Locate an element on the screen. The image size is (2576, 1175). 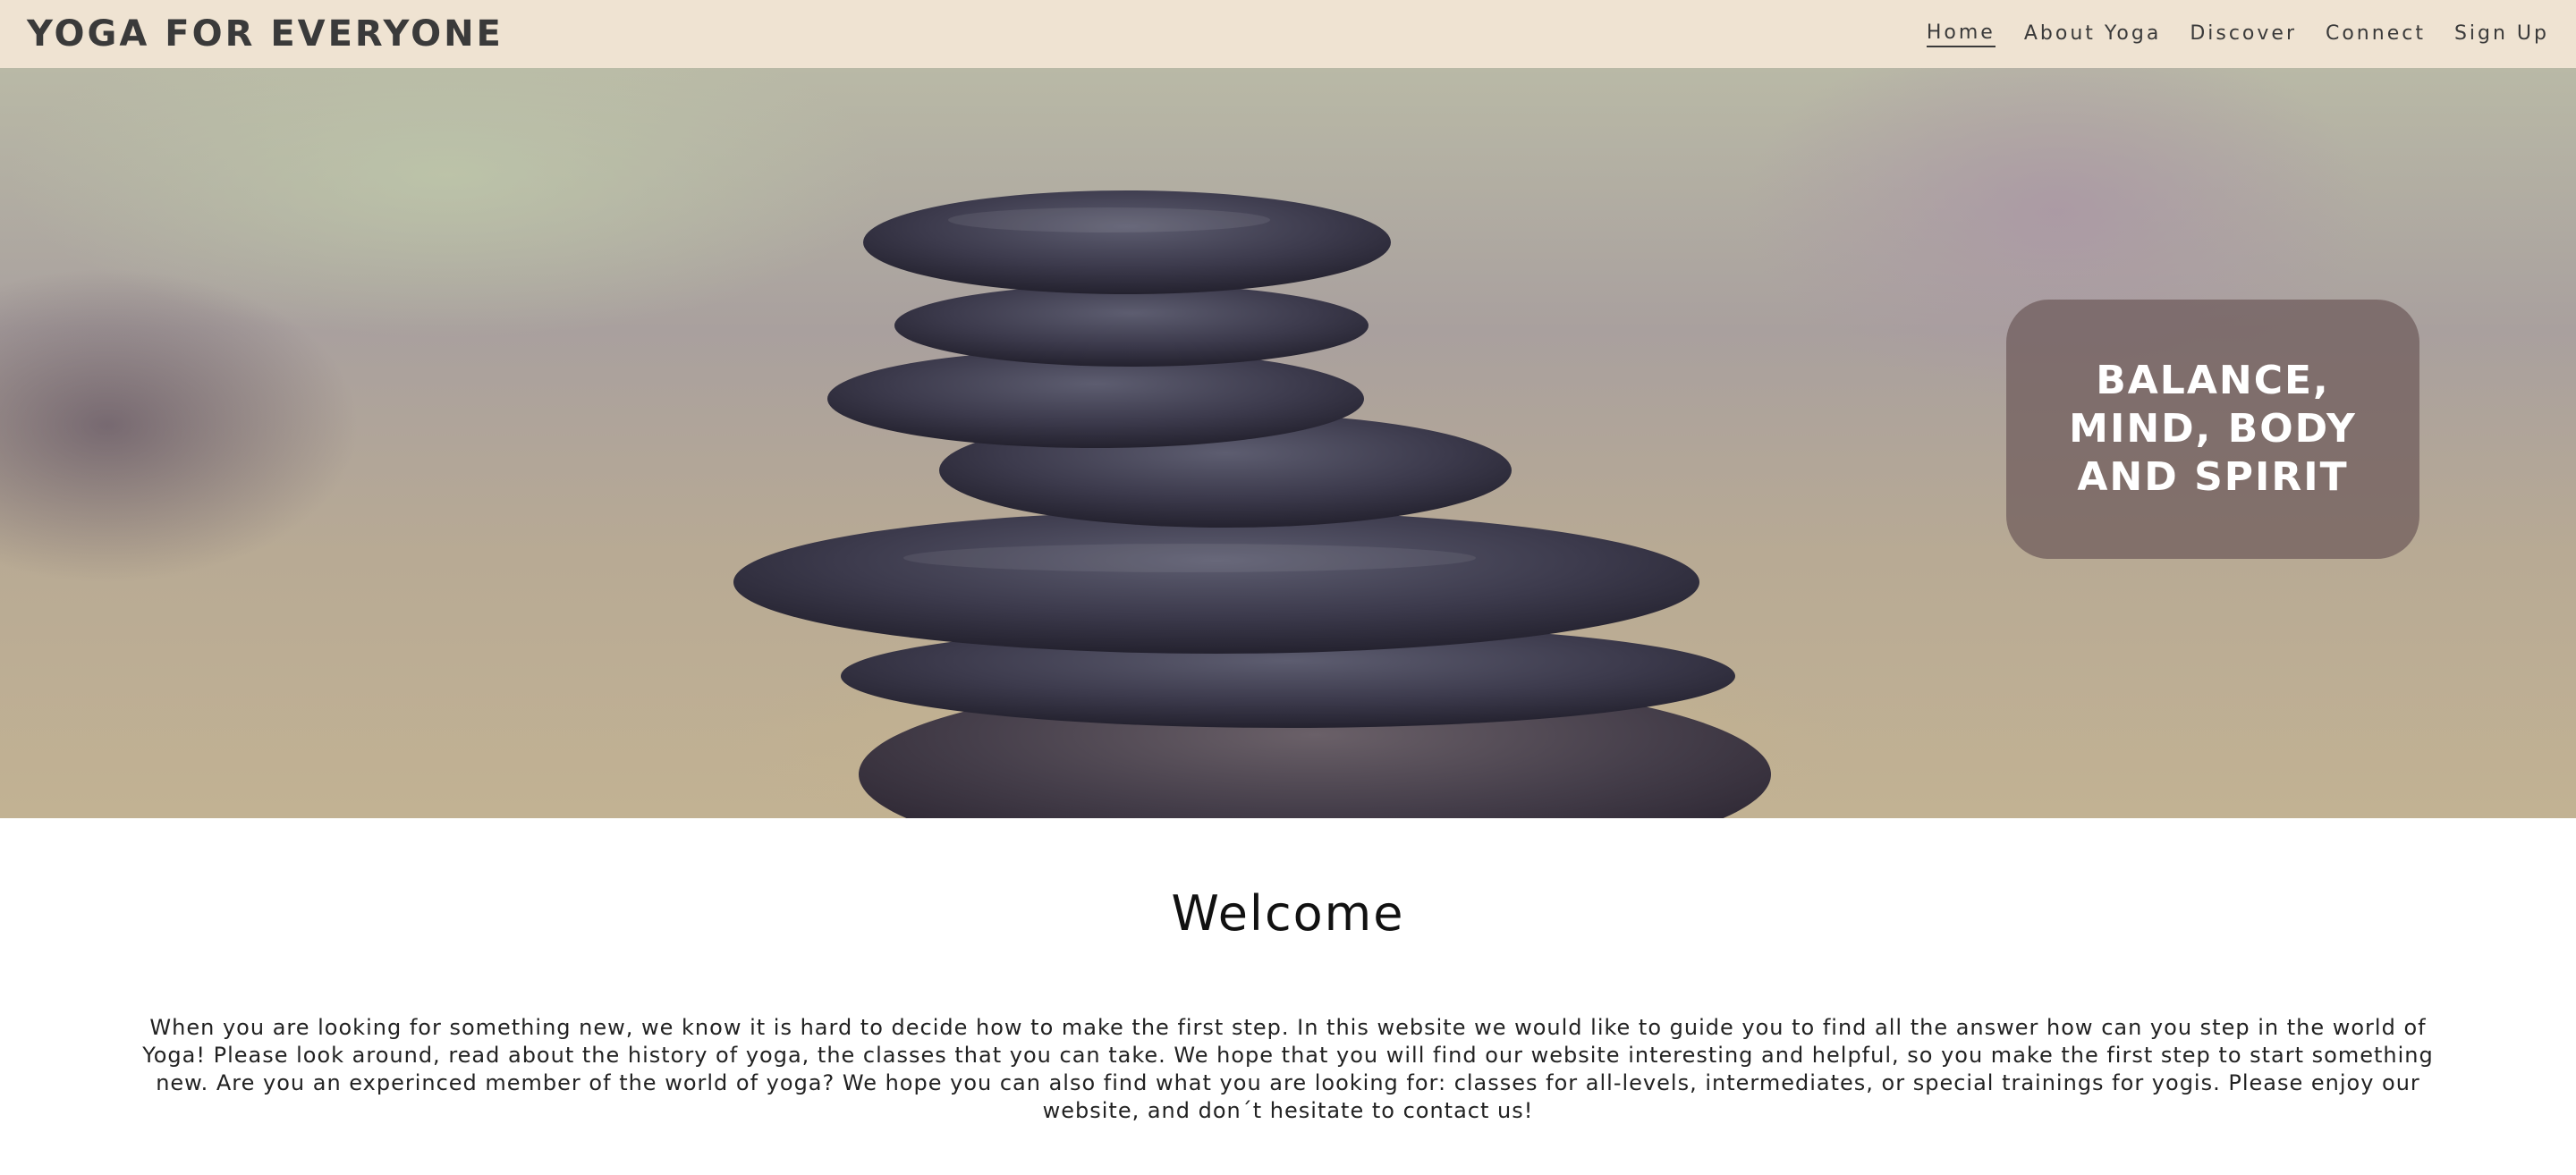
nav-link-home: Home is located at coordinates (1961, 34).